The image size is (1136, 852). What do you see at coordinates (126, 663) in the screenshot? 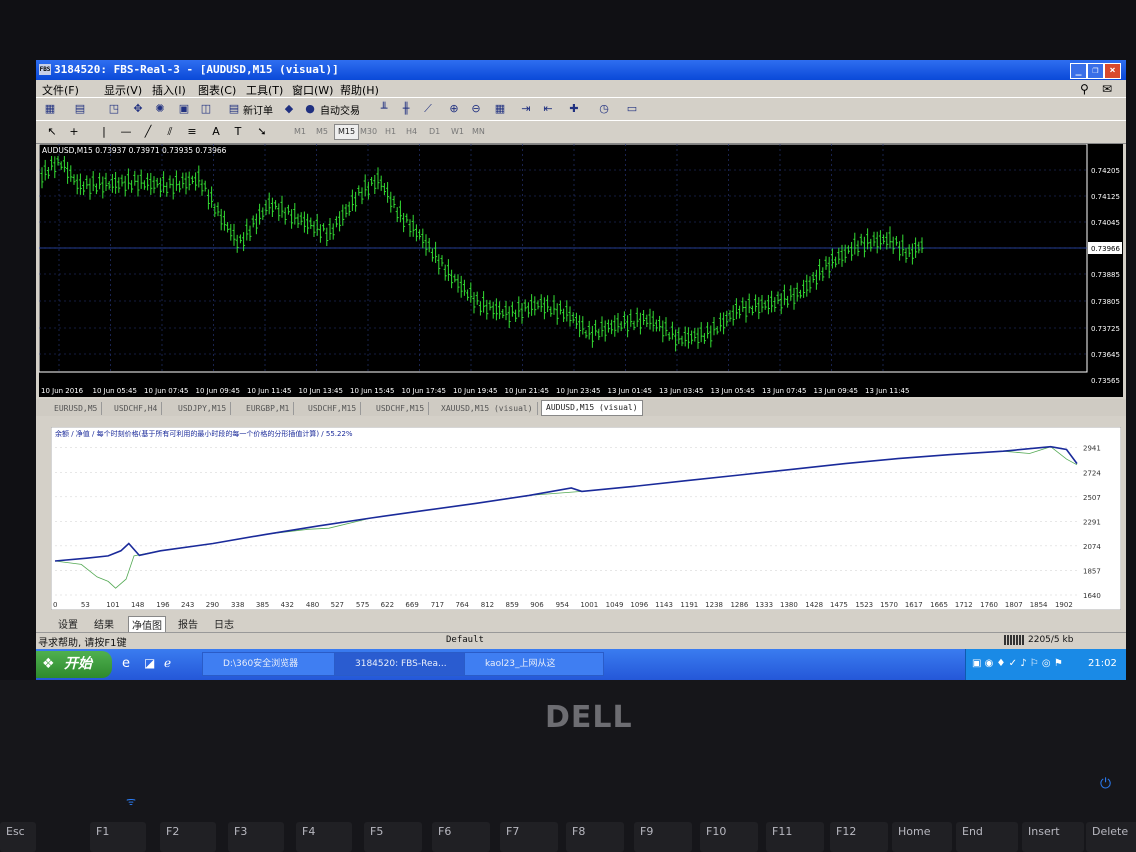
I see `ie-icon: e` at bounding box center [126, 663].